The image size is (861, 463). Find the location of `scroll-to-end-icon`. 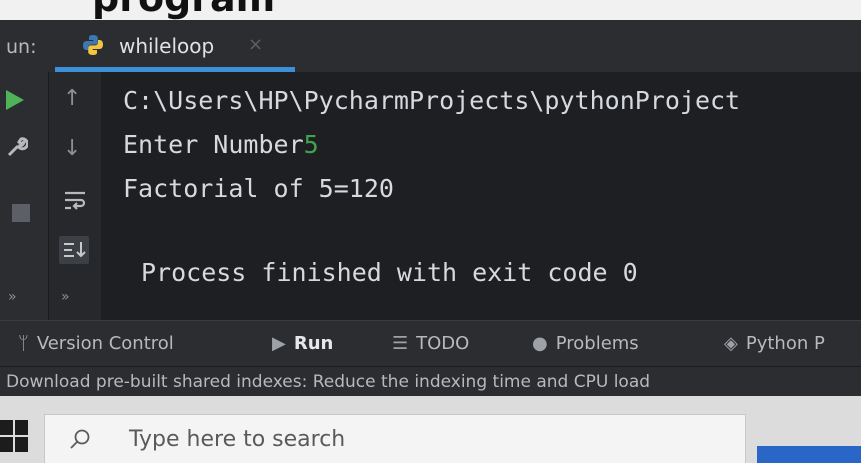

scroll-to-end-icon is located at coordinates (74, 250).